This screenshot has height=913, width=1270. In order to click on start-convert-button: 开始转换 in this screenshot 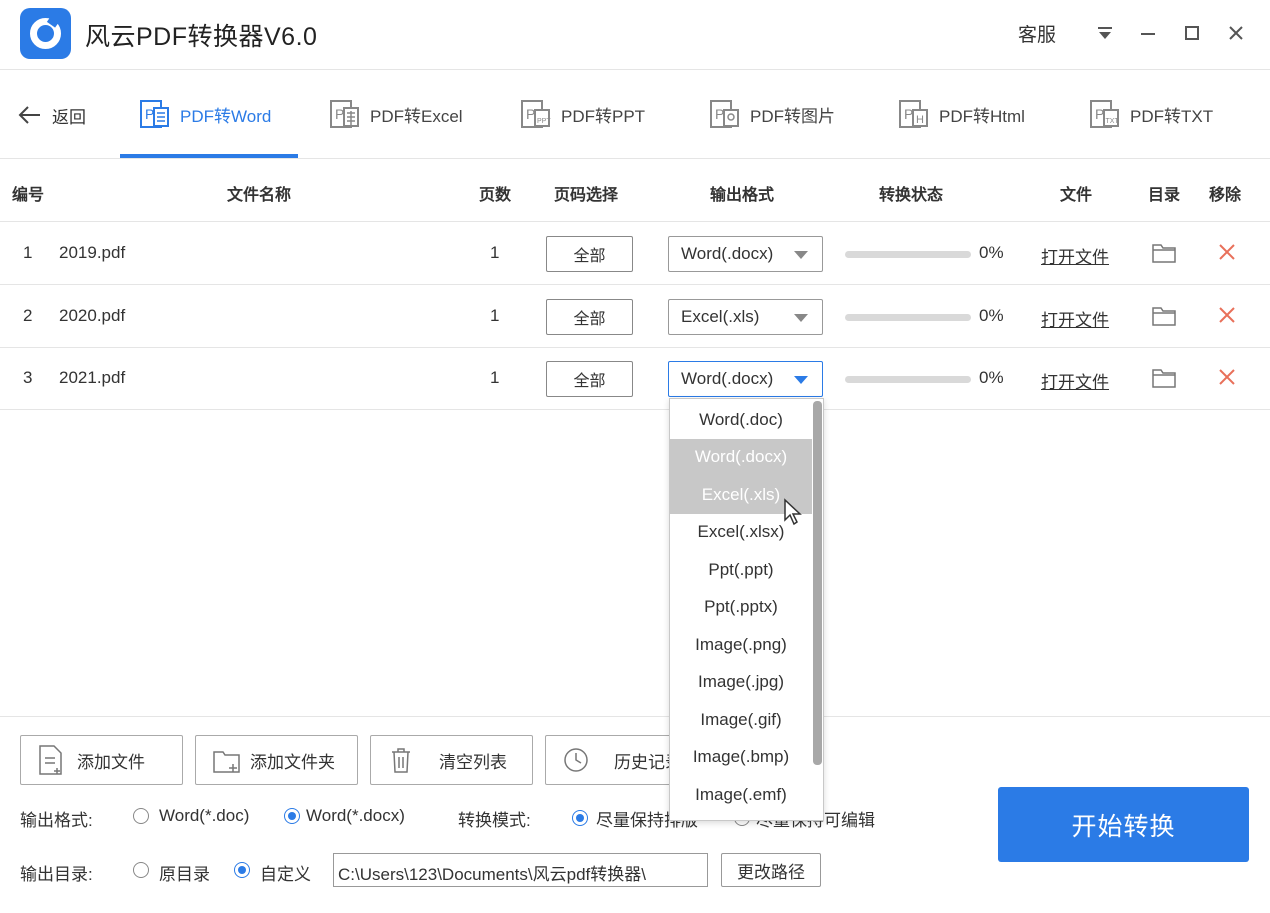, I will do `click(1123, 824)`.